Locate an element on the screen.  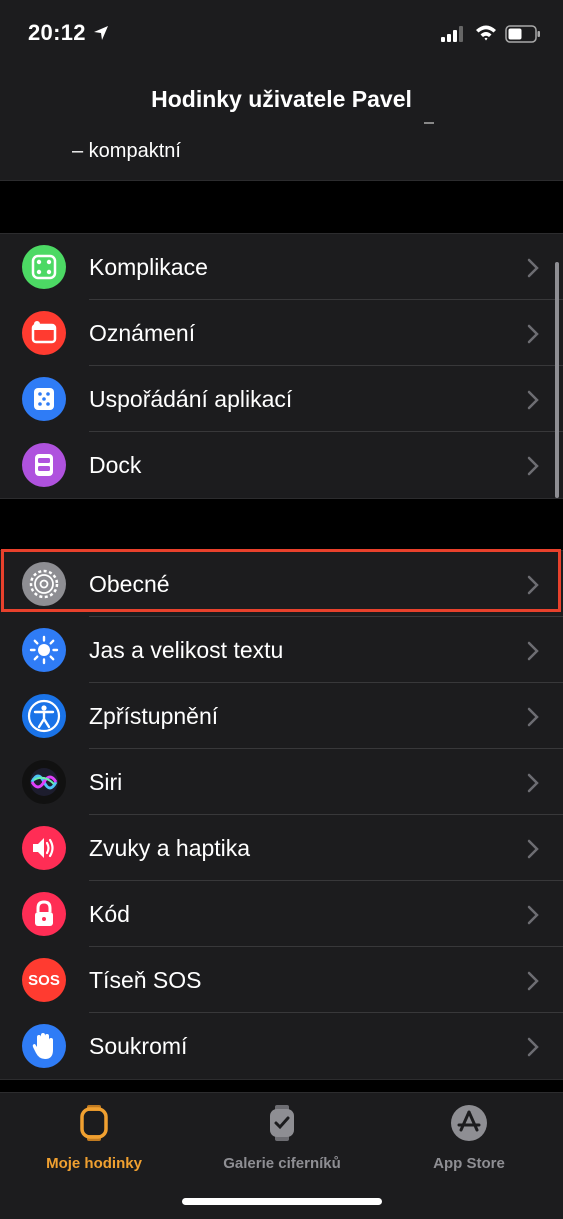
row-tisen-sos: SOS Tíseň SOS is located at coordinates (281, 980).